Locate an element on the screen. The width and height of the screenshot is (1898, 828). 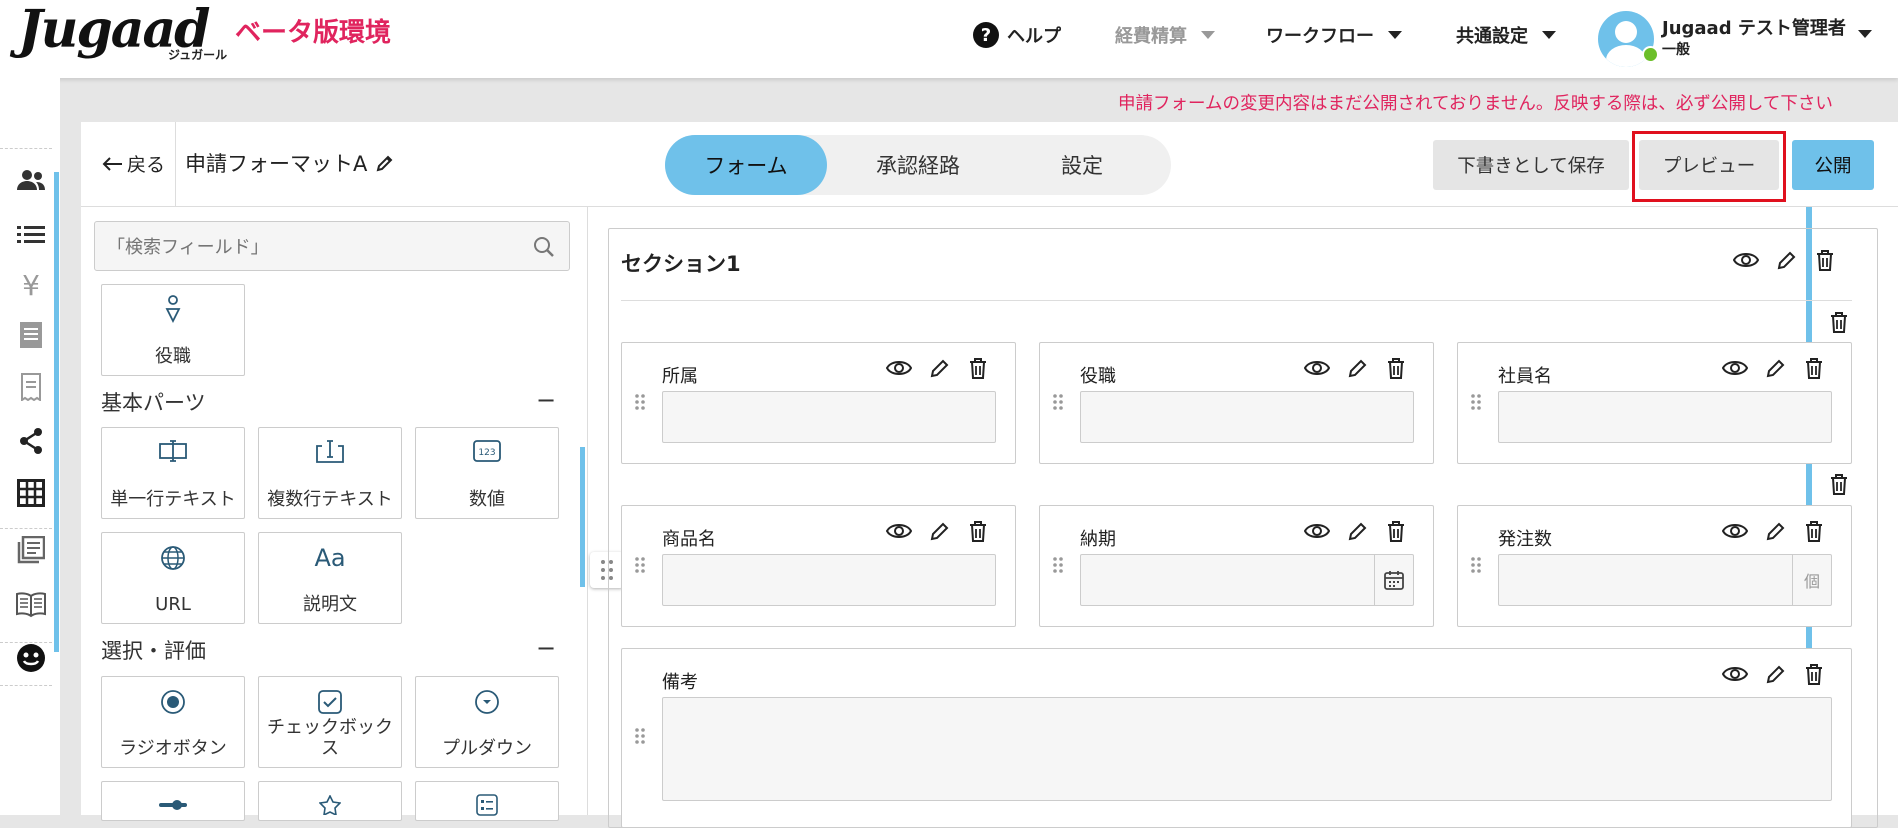
save-draft-button: 下書きとして保存 is located at coordinates (1531, 165).